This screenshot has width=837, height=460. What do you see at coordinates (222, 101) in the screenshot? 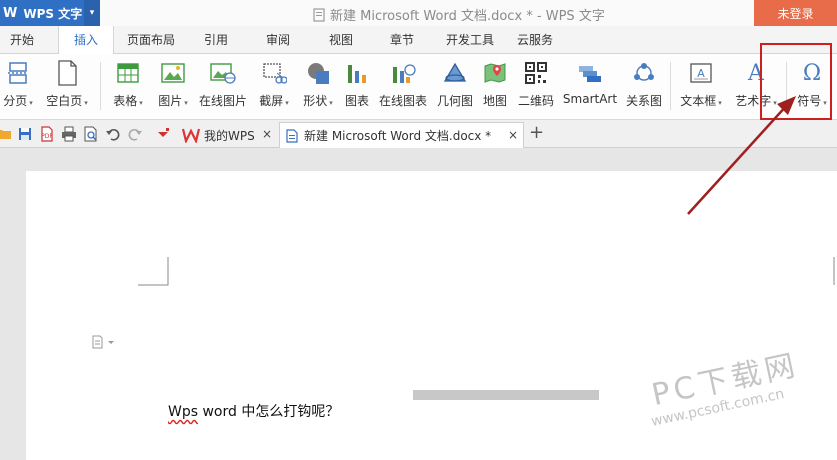
I see `online-picture-label: 在线图片` at bounding box center [222, 101].